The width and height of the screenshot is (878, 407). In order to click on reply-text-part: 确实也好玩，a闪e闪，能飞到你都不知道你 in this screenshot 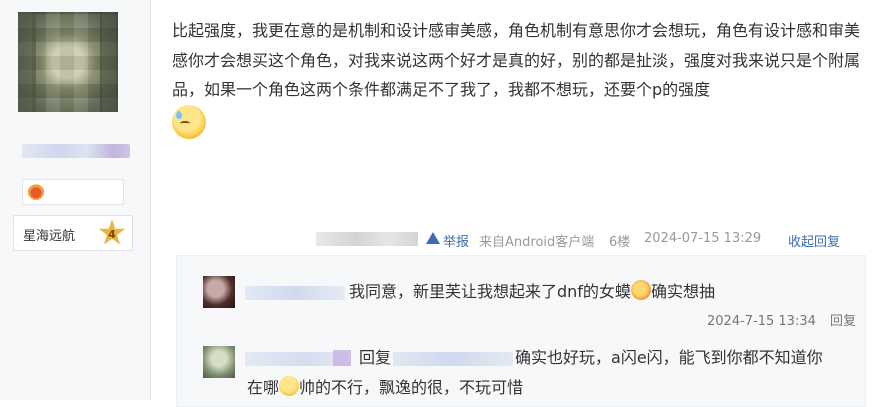, I will do `click(669, 357)`.